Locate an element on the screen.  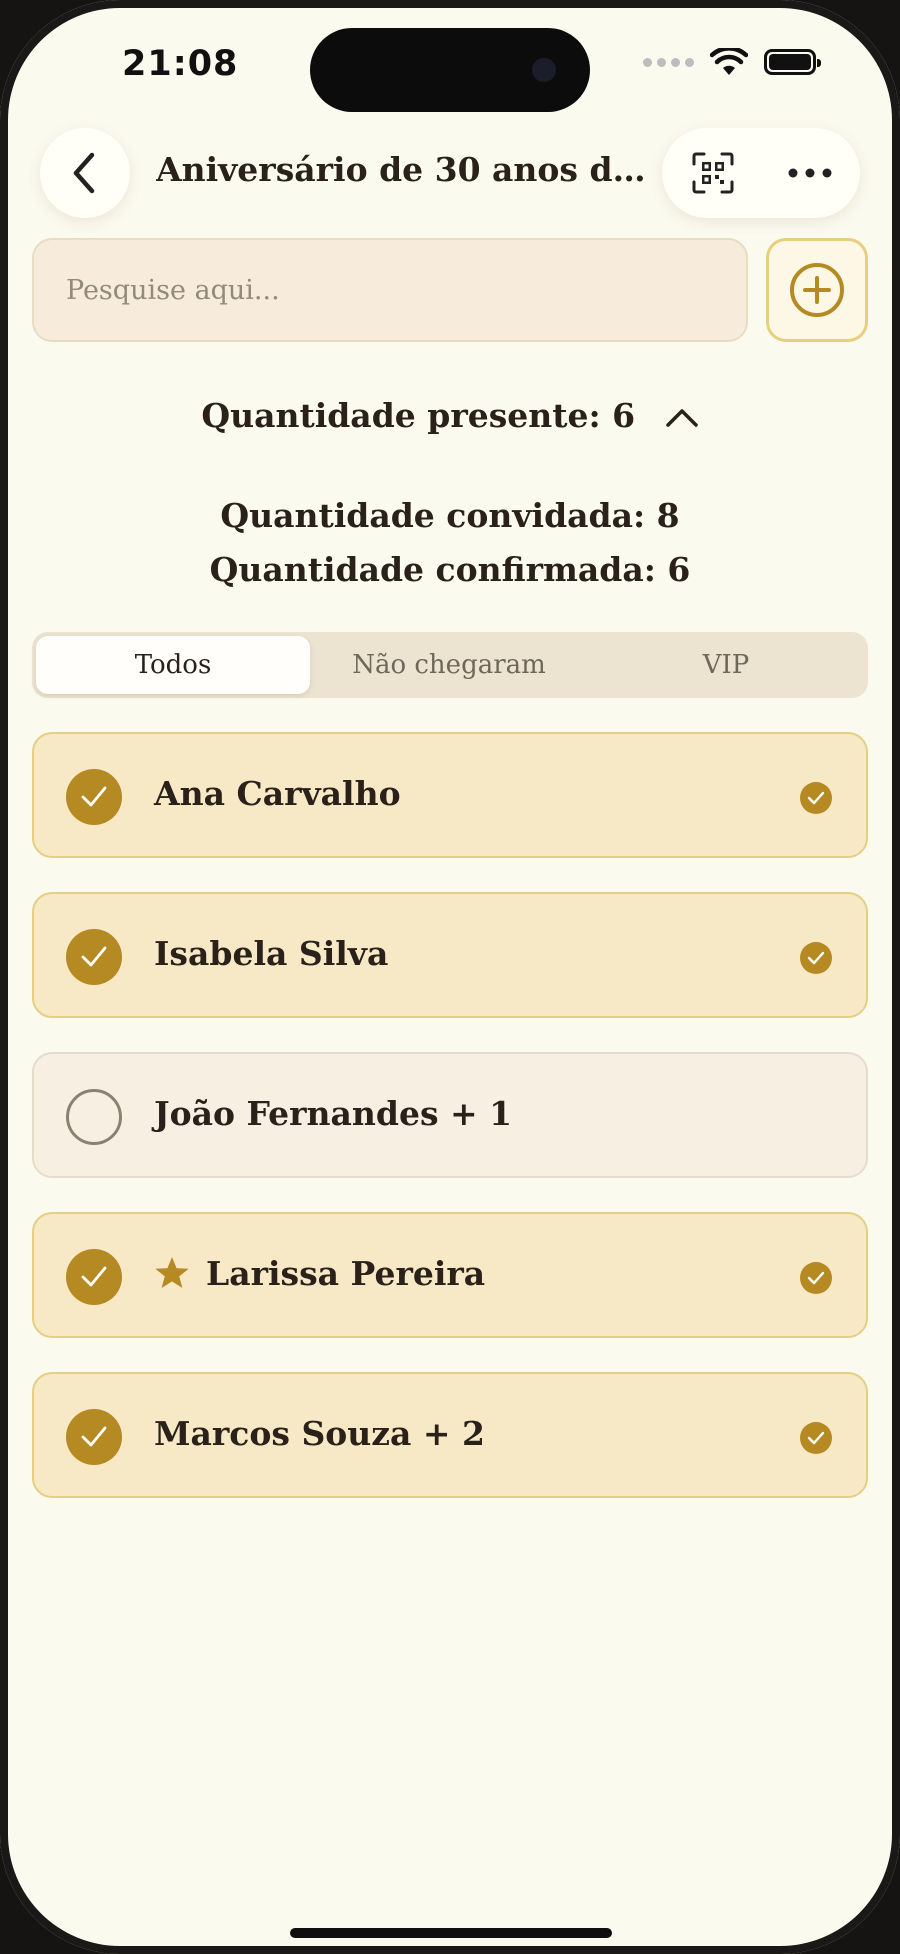
present-count-toggle: Quantidade presente: 6 is located at coordinates (450, 415).